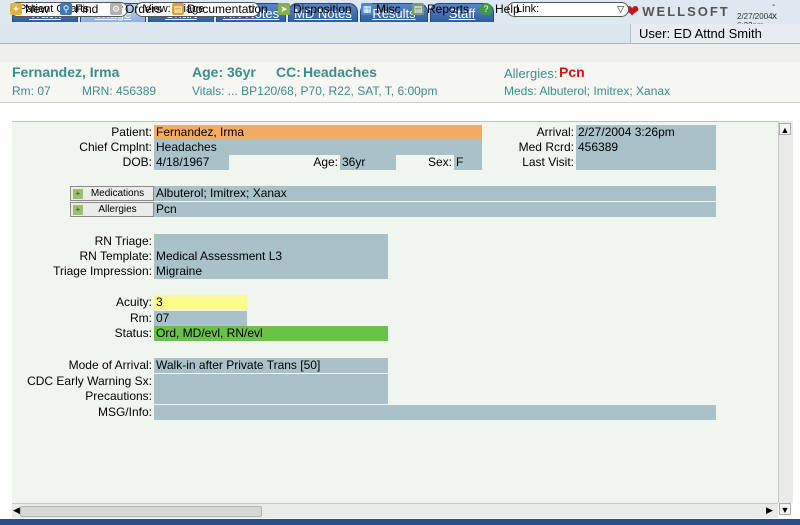 The height and width of the screenshot is (525, 800). What do you see at coordinates (686, 11) in the screenshot?
I see `logo-text: WELLSOFT` at bounding box center [686, 11].